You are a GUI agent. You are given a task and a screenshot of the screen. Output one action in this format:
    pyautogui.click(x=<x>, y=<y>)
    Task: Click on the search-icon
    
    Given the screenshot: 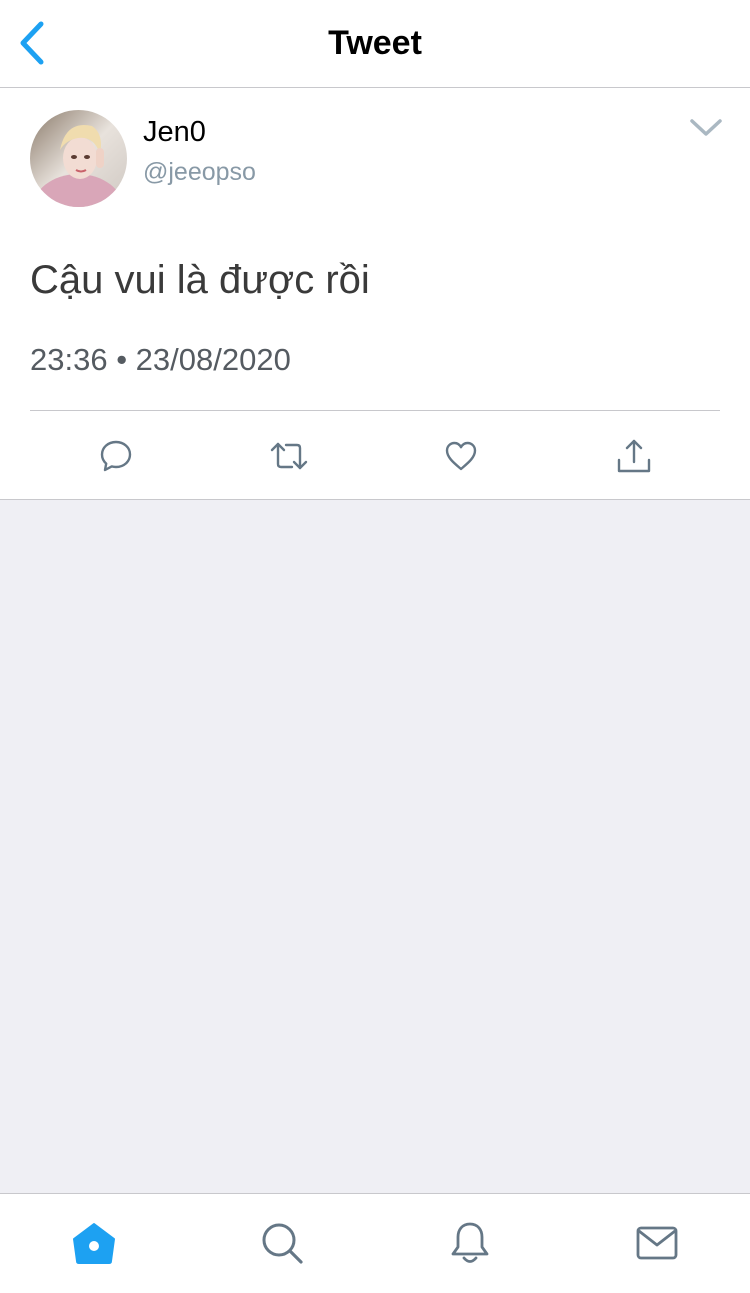 What is the action you would take?
    pyautogui.click(x=282, y=1243)
    